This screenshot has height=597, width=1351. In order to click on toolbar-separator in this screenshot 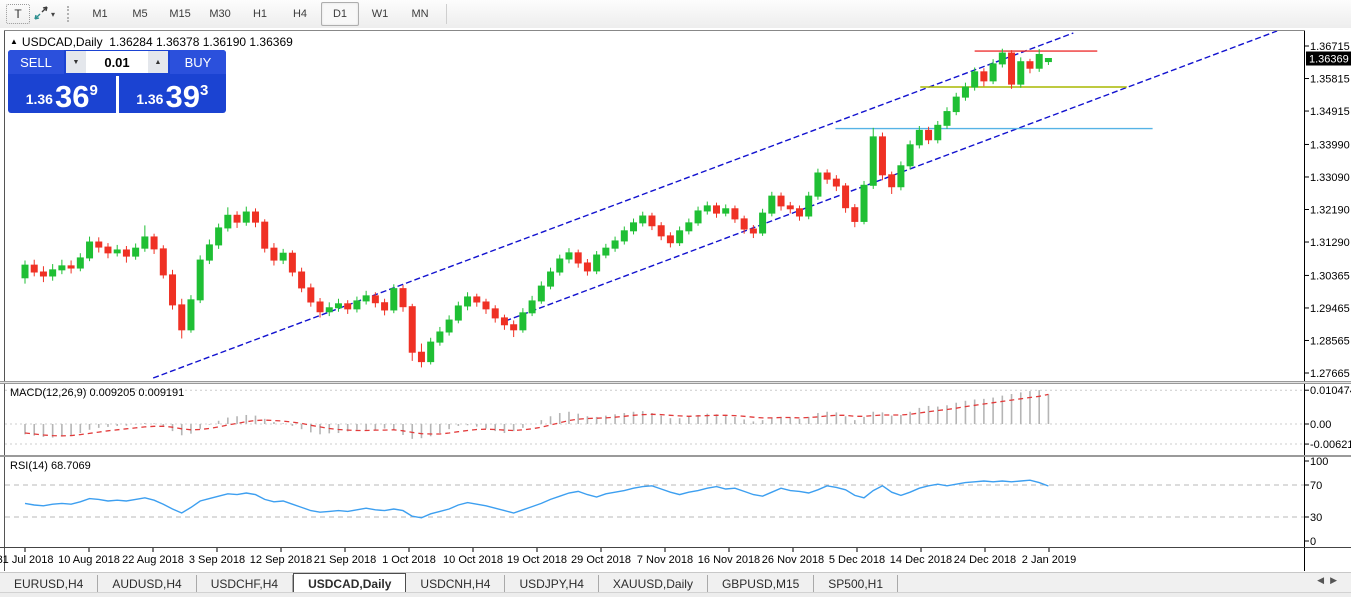, I will do `click(447, 14)`.